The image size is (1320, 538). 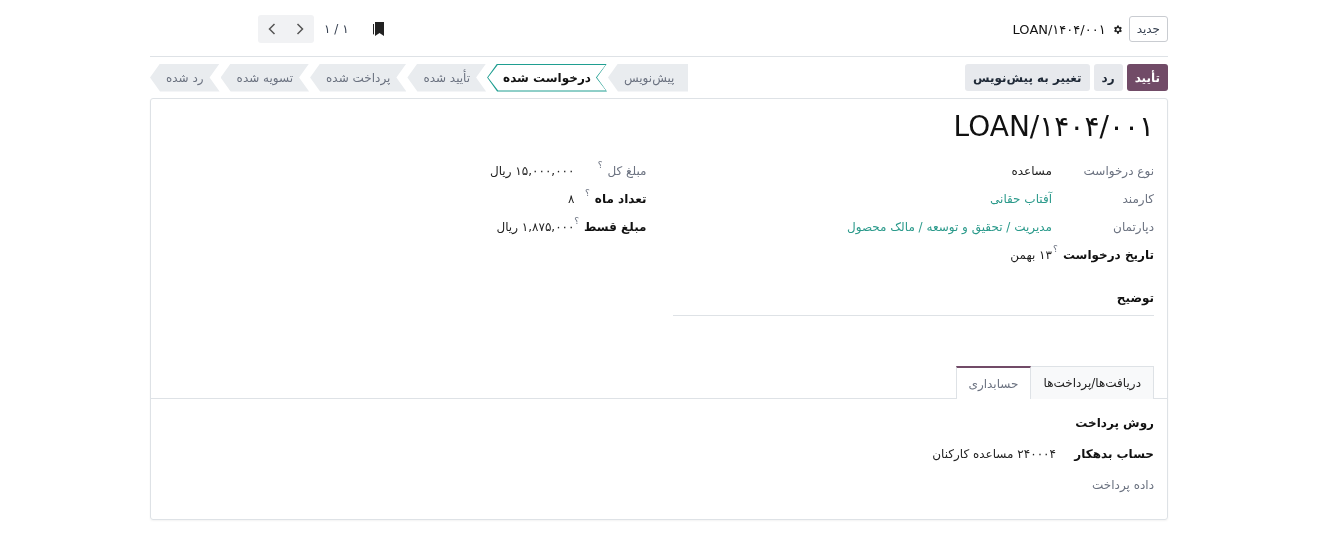 What do you see at coordinates (1118, 171) in the screenshot?
I see `field-label: نوع درخواست` at bounding box center [1118, 171].